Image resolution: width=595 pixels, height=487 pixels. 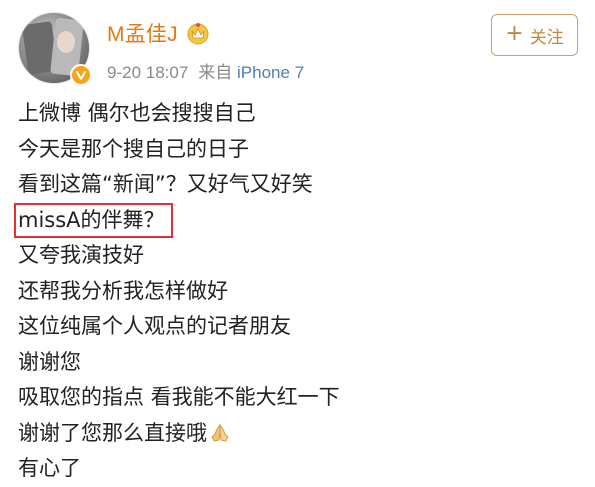 What do you see at coordinates (137, 113) in the screenshot?
I see `post-line: 上微博 偶尔也会搜搜自己` at bounding box center [137, 113].